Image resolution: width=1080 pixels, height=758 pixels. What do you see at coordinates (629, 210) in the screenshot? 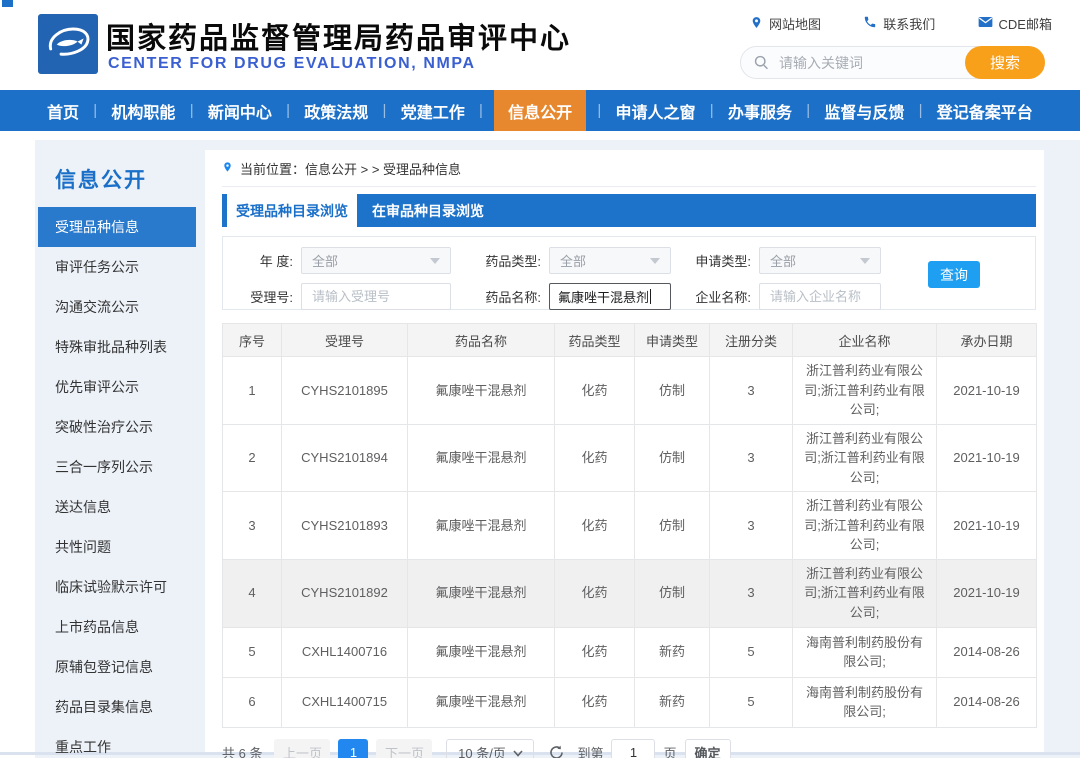
I see `tab-bar: 受理品种目录浏览 在审品种目录浏览` at bounding box center [629, 210].